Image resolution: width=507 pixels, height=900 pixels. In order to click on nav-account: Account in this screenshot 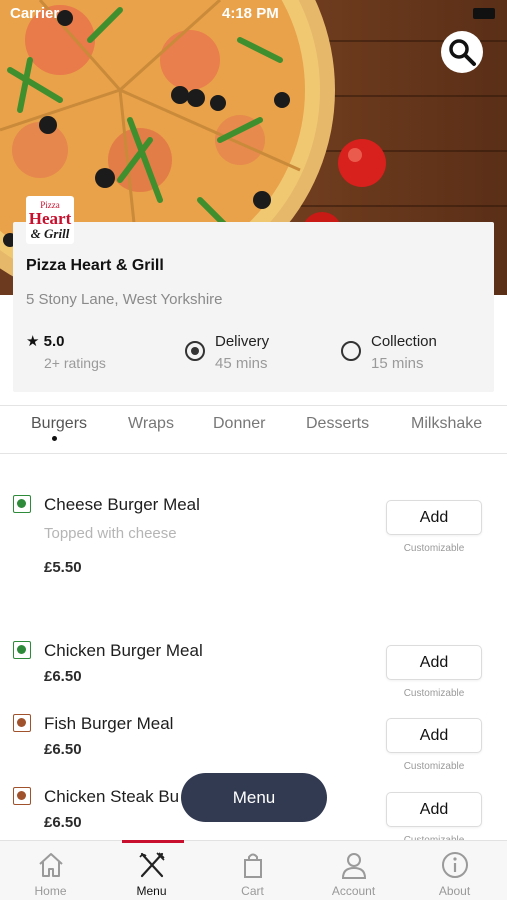, I will do `click(353, 870)`.